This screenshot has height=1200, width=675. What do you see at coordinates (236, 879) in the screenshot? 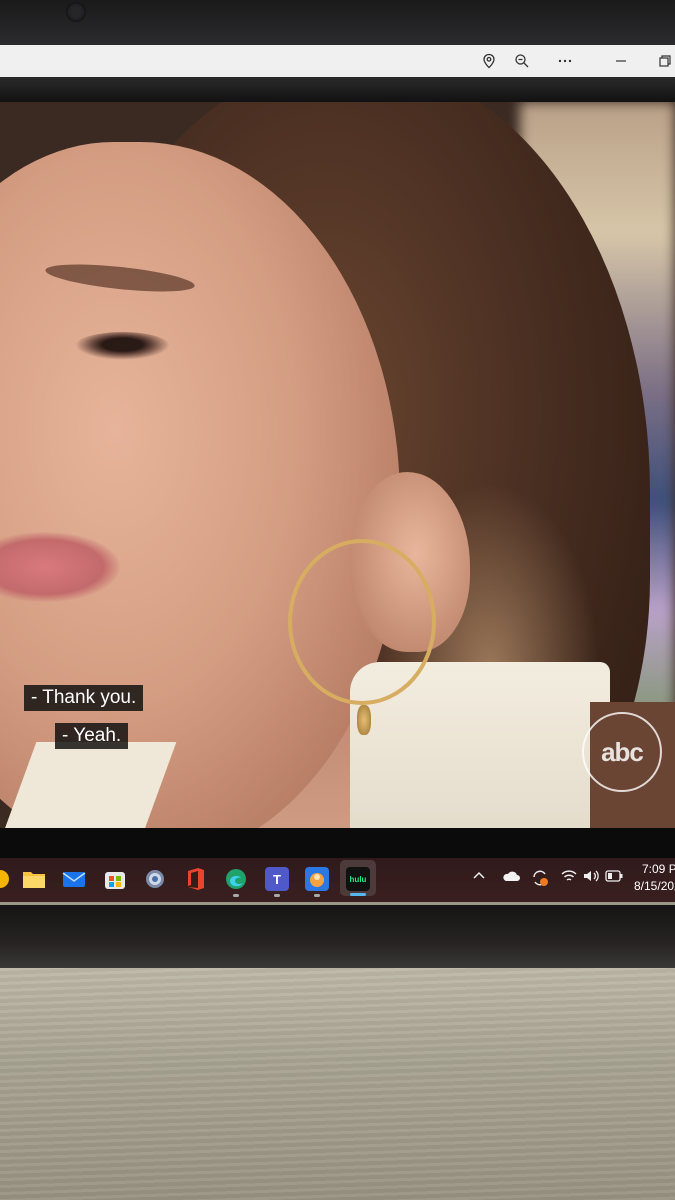
I see `edge-icon` at bounding box center [236, 879].